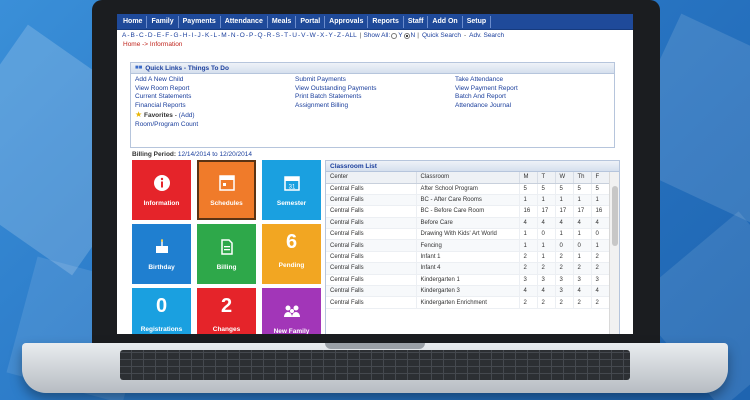 The height and width of the screenshot is (400, 750). Describe the element at coordinates (291, 311) in the screenshot. I see `tile-new-family: New Family` at that location.